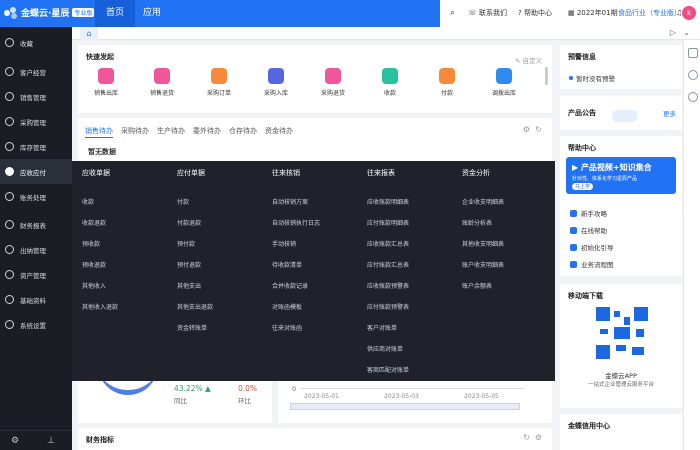 Image resolution: width=700 pixels, height=450 pixels. Describe the element at coordinates (100, 306) in the screenshot. I see `menu-item: 其他收入退款` at that location.